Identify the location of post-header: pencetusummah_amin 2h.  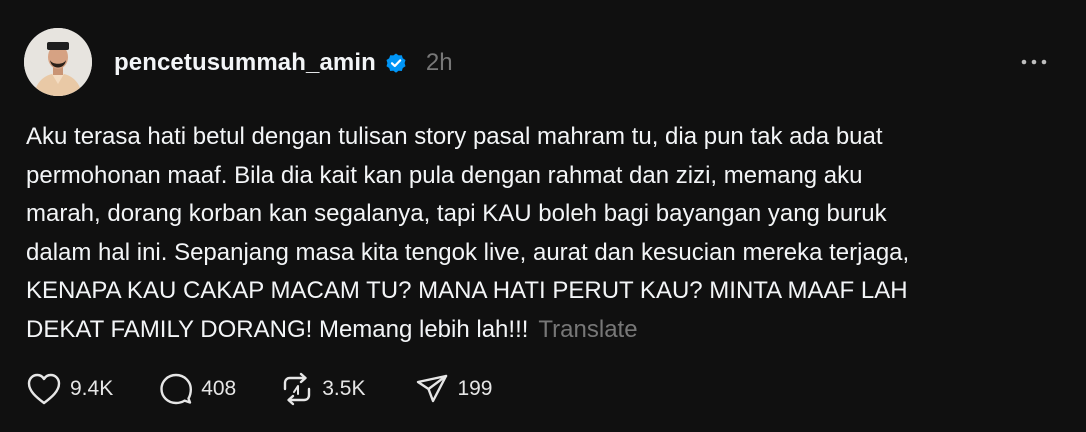
(283, 63).